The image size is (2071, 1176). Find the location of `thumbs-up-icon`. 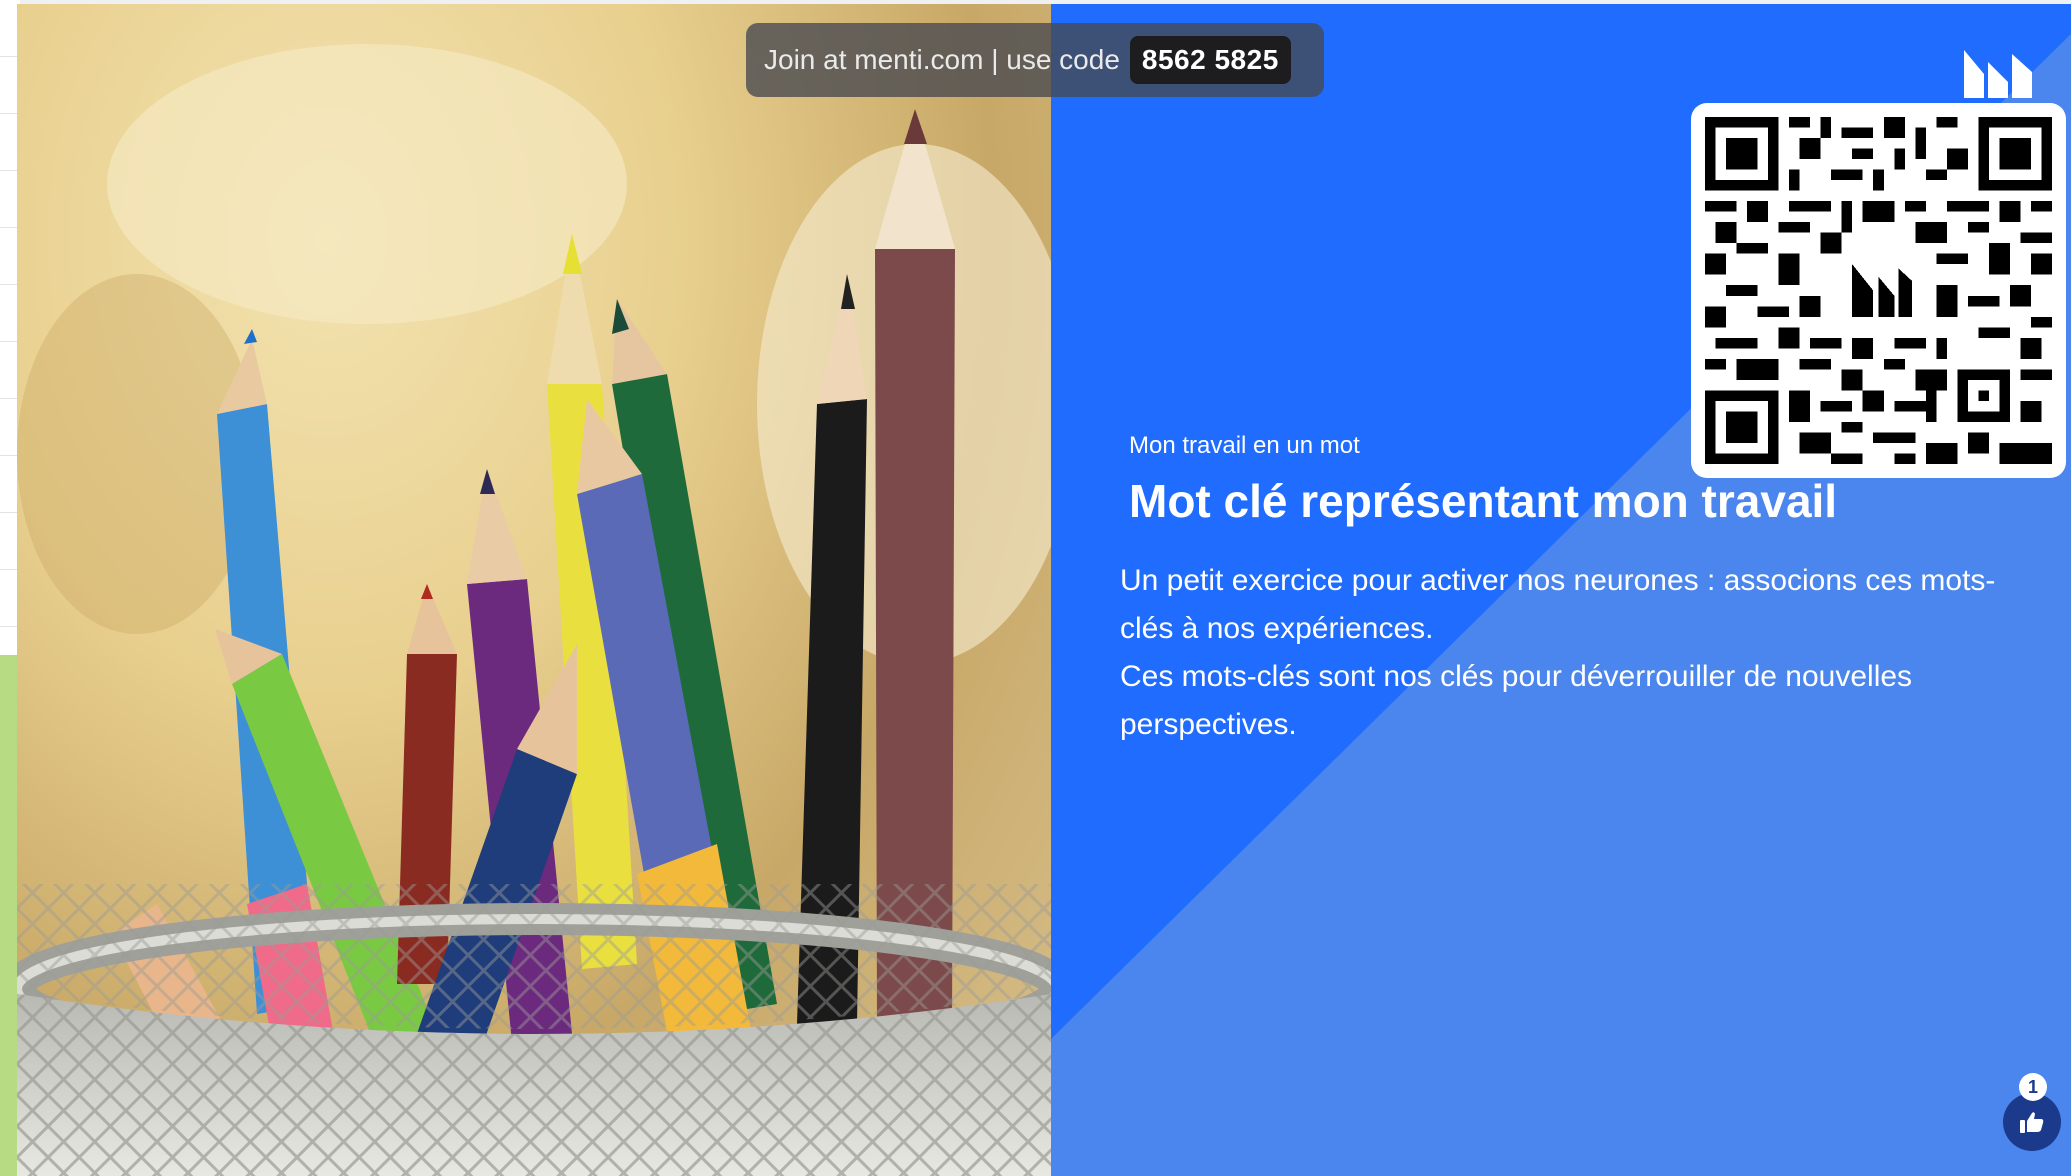

thumbs-up-icon is located at coordinates (2032, 1122).